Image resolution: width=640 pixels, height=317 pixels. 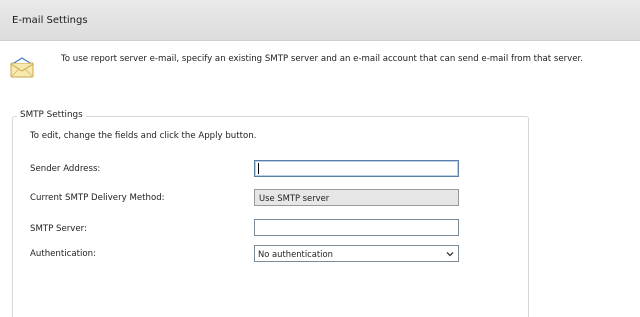 I want to click on authentication-selected-value: No authentication, so click(x=295, y=254).